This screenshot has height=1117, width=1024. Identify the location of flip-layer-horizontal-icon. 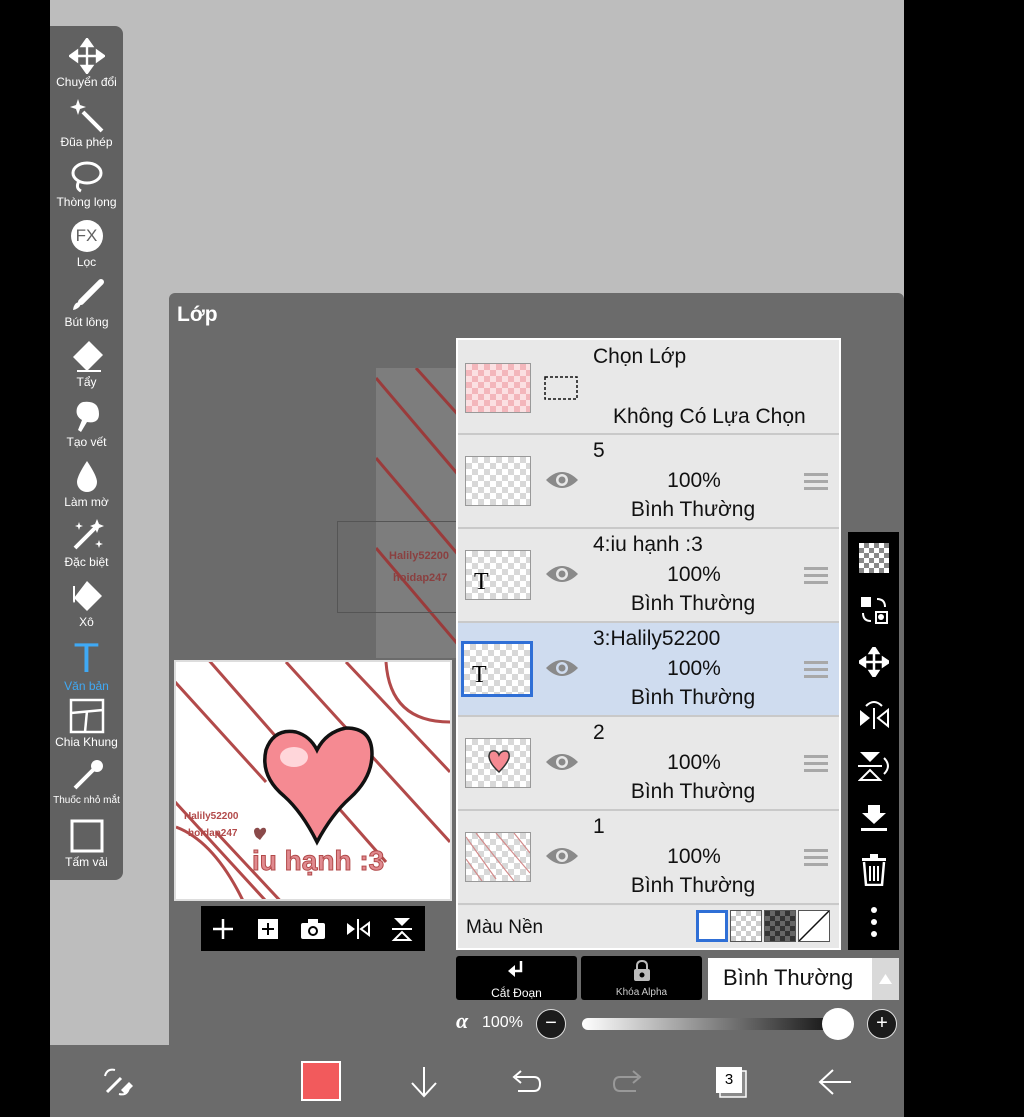
(874, 714).